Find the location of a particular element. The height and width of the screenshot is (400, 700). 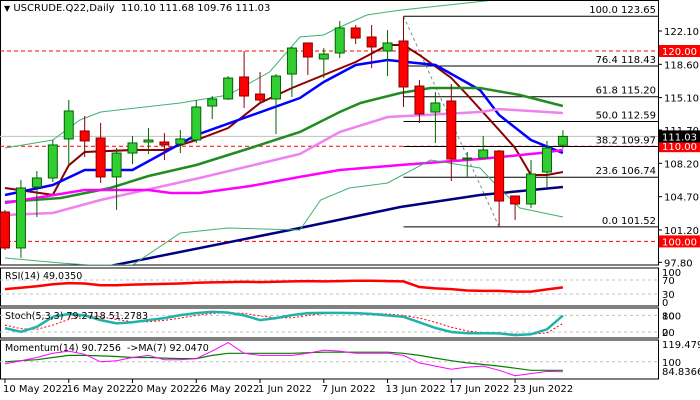

time-axis-label: 26 May 2022 is located at coordinates (226, 389).